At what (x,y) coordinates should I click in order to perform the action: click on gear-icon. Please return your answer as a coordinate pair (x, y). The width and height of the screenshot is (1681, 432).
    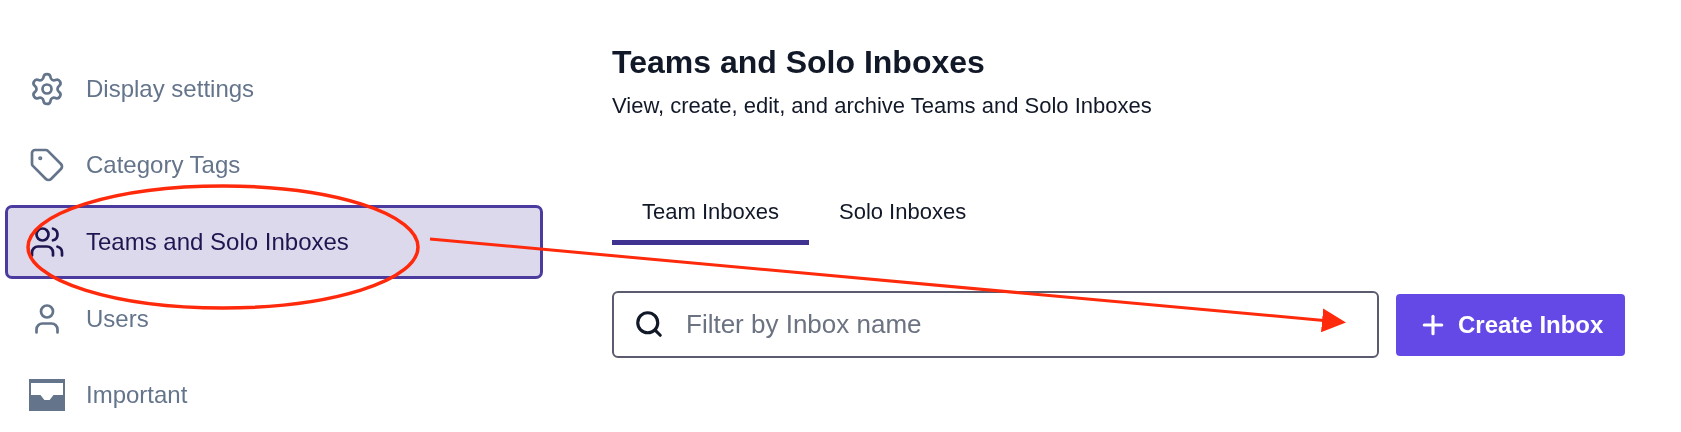
    Looking at the image, I should click on (47, 88).